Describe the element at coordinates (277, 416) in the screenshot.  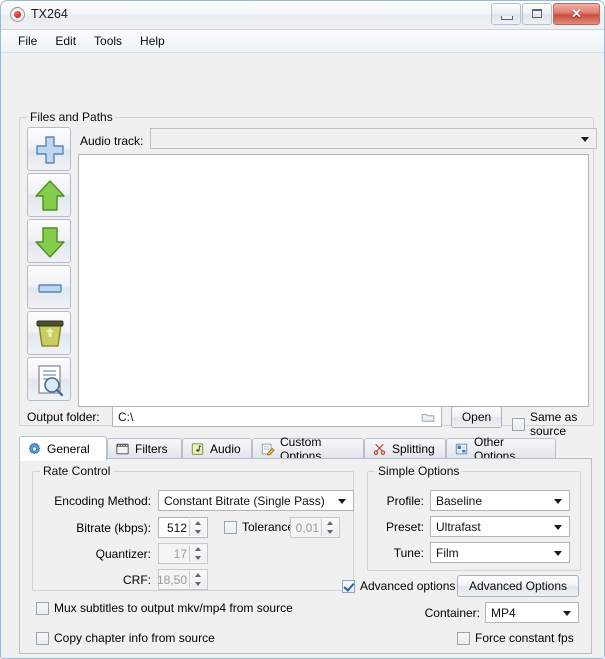
I see `output-folder-input: C:\` at that location.